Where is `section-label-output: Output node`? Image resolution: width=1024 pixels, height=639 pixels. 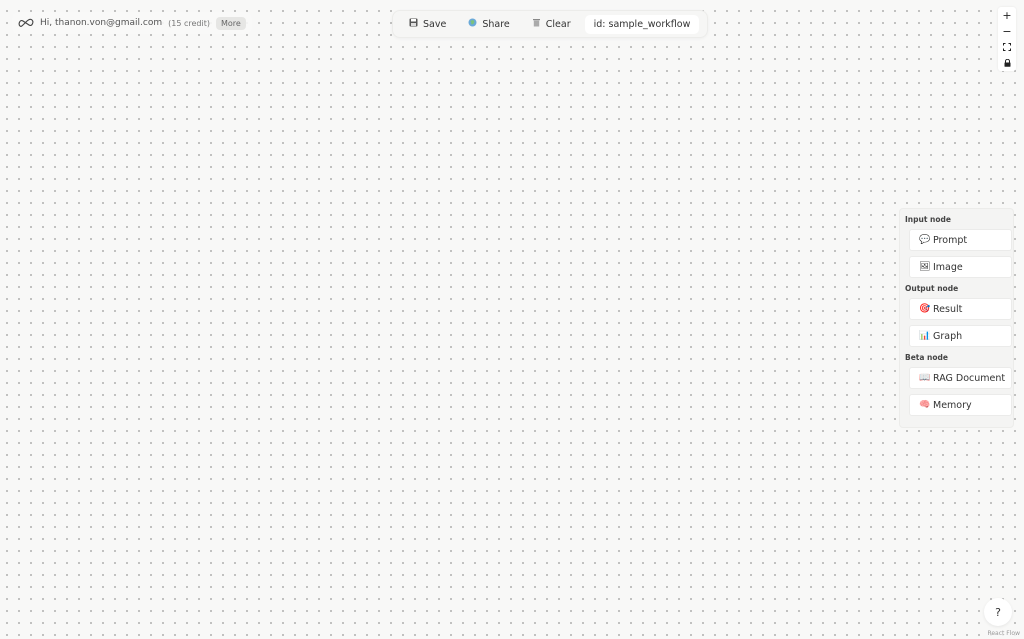 section-label-output: Output node is located at coordinates (932, 288).